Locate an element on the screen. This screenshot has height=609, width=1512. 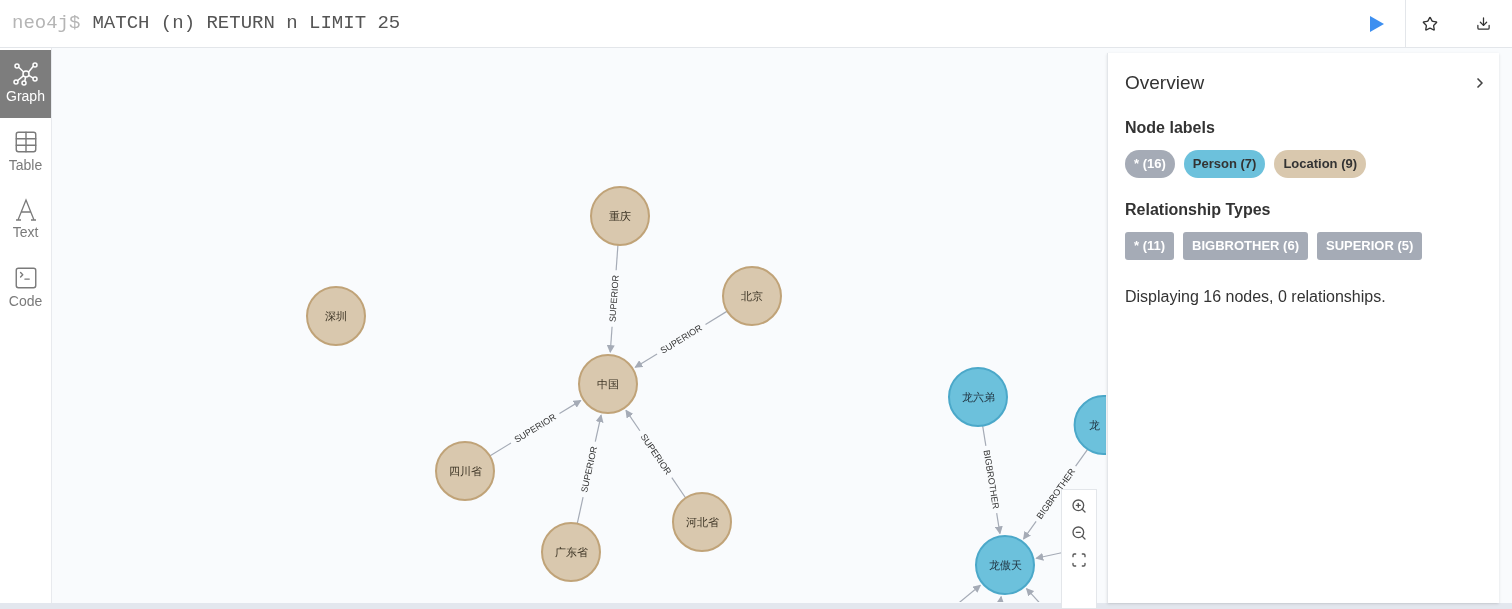
panel-title: Overview is located at coordinates (1165, 83).